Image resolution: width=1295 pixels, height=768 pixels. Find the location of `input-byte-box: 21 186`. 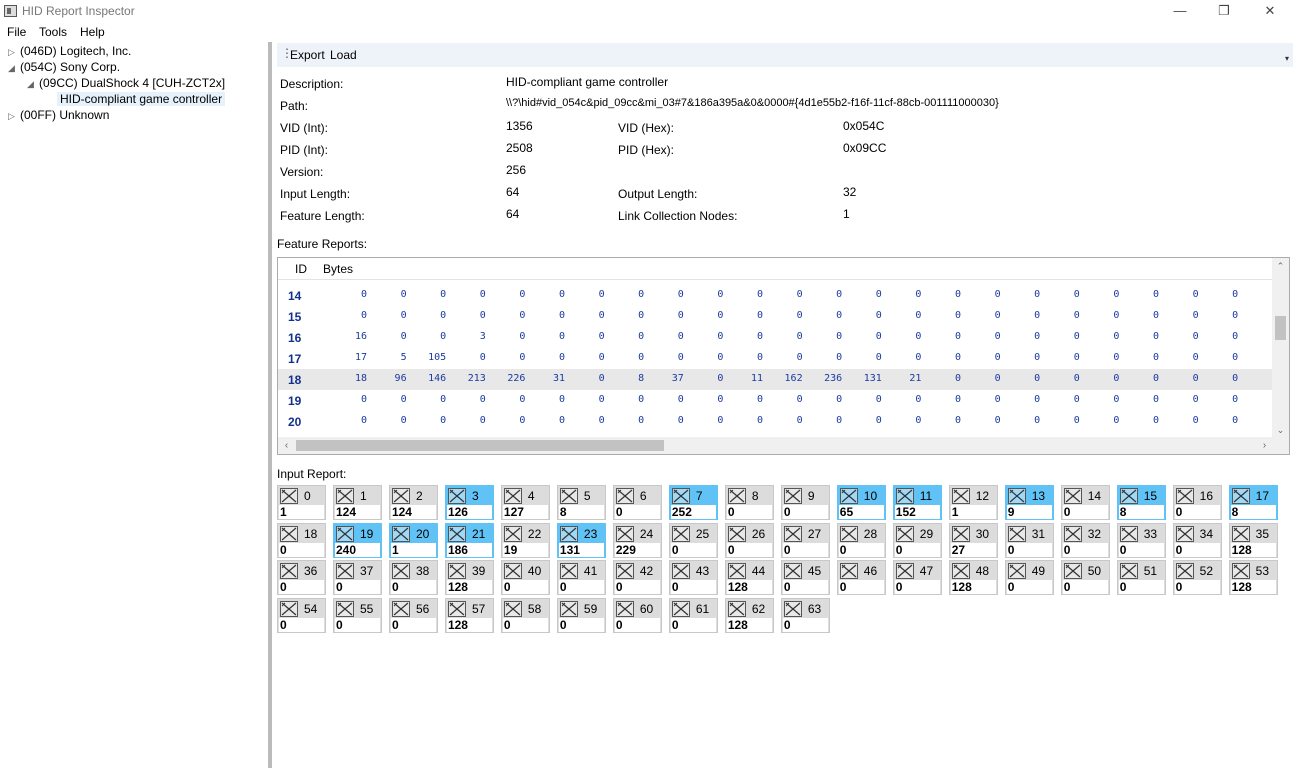

input-byte-box: 21 186 is located at coordinates (469, 540).